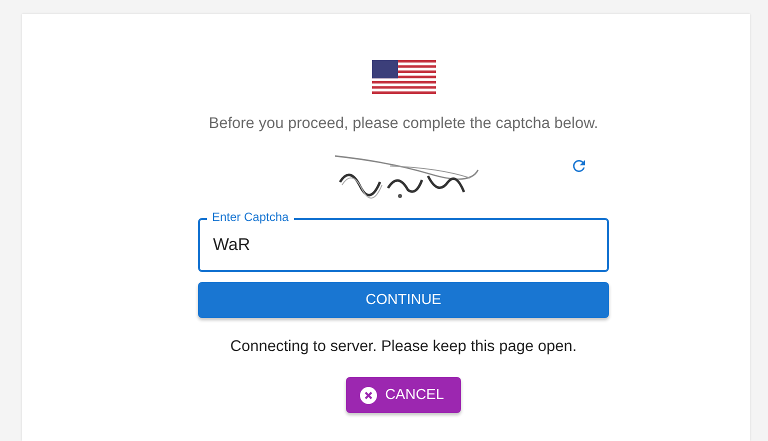 This screenshot has width=768, height=441. Describe the element at coordinates (404, 124) in the screenshot. I see `instruction-text: Before you proceed, please complete the captcha below.` at that location.